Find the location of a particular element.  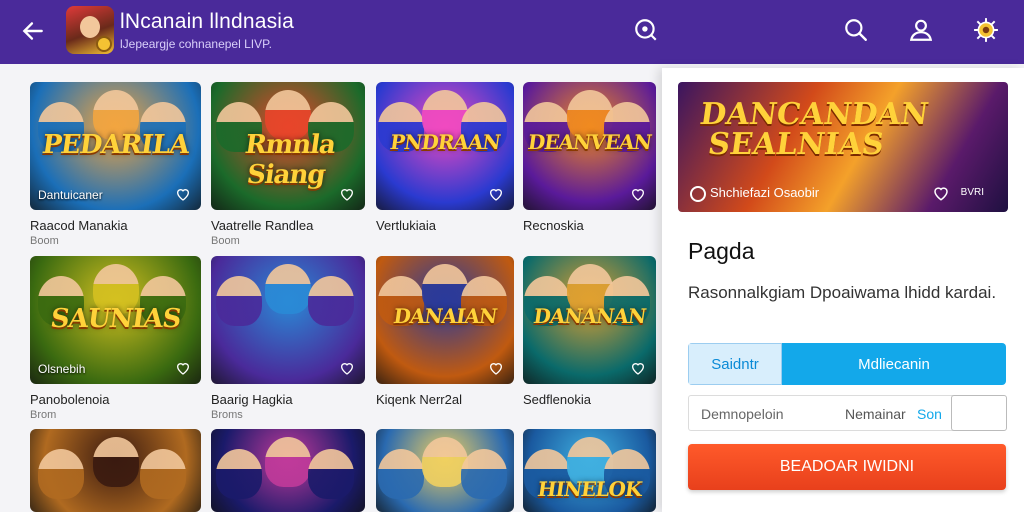

back-button is located at coordinates (33, 31).